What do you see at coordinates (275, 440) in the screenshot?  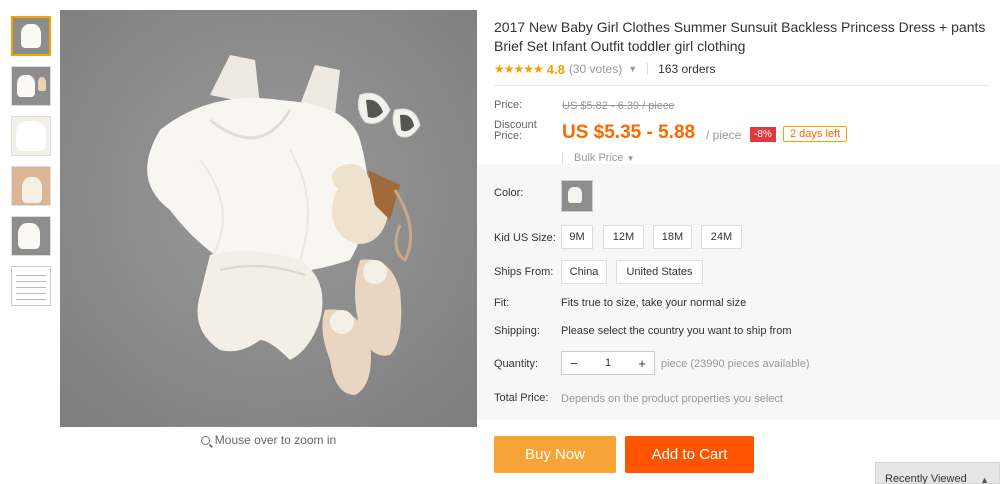 I see `zoom-hint-text: Mouse over to zoom in` at bounding box center [275, 440].